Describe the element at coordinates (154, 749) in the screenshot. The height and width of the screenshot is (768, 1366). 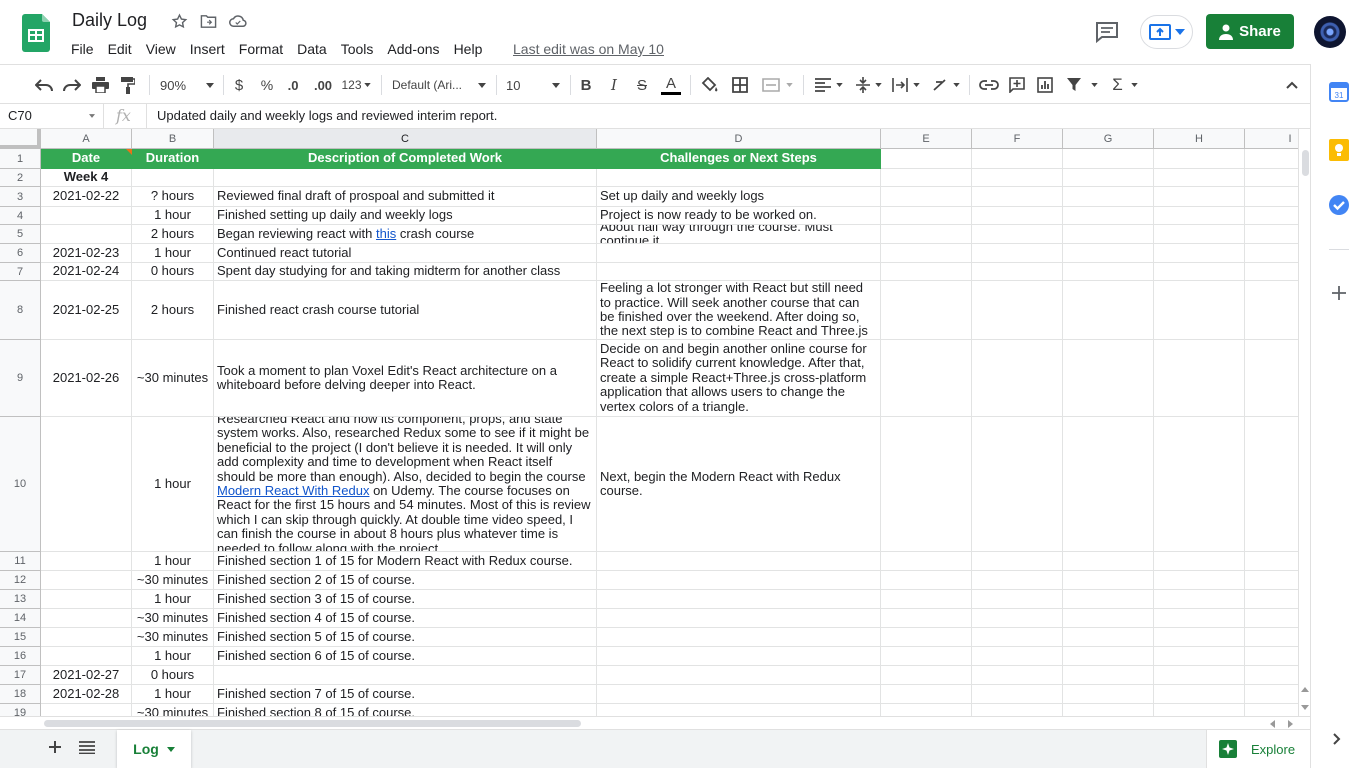
I see `sheet-tab-log: Log` at that location.